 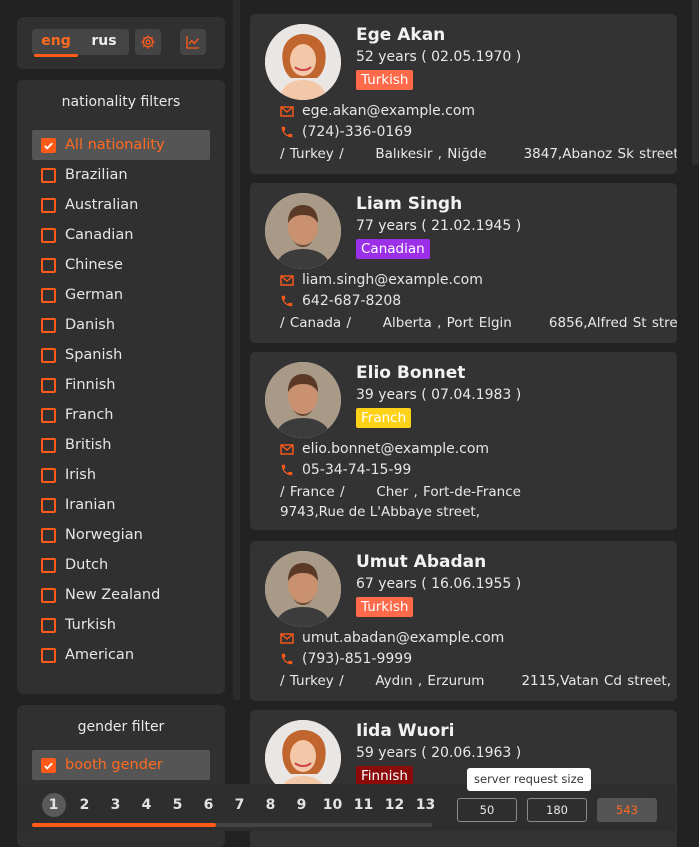 I want to click on nationality-option: British, so click(x=121, y=445).